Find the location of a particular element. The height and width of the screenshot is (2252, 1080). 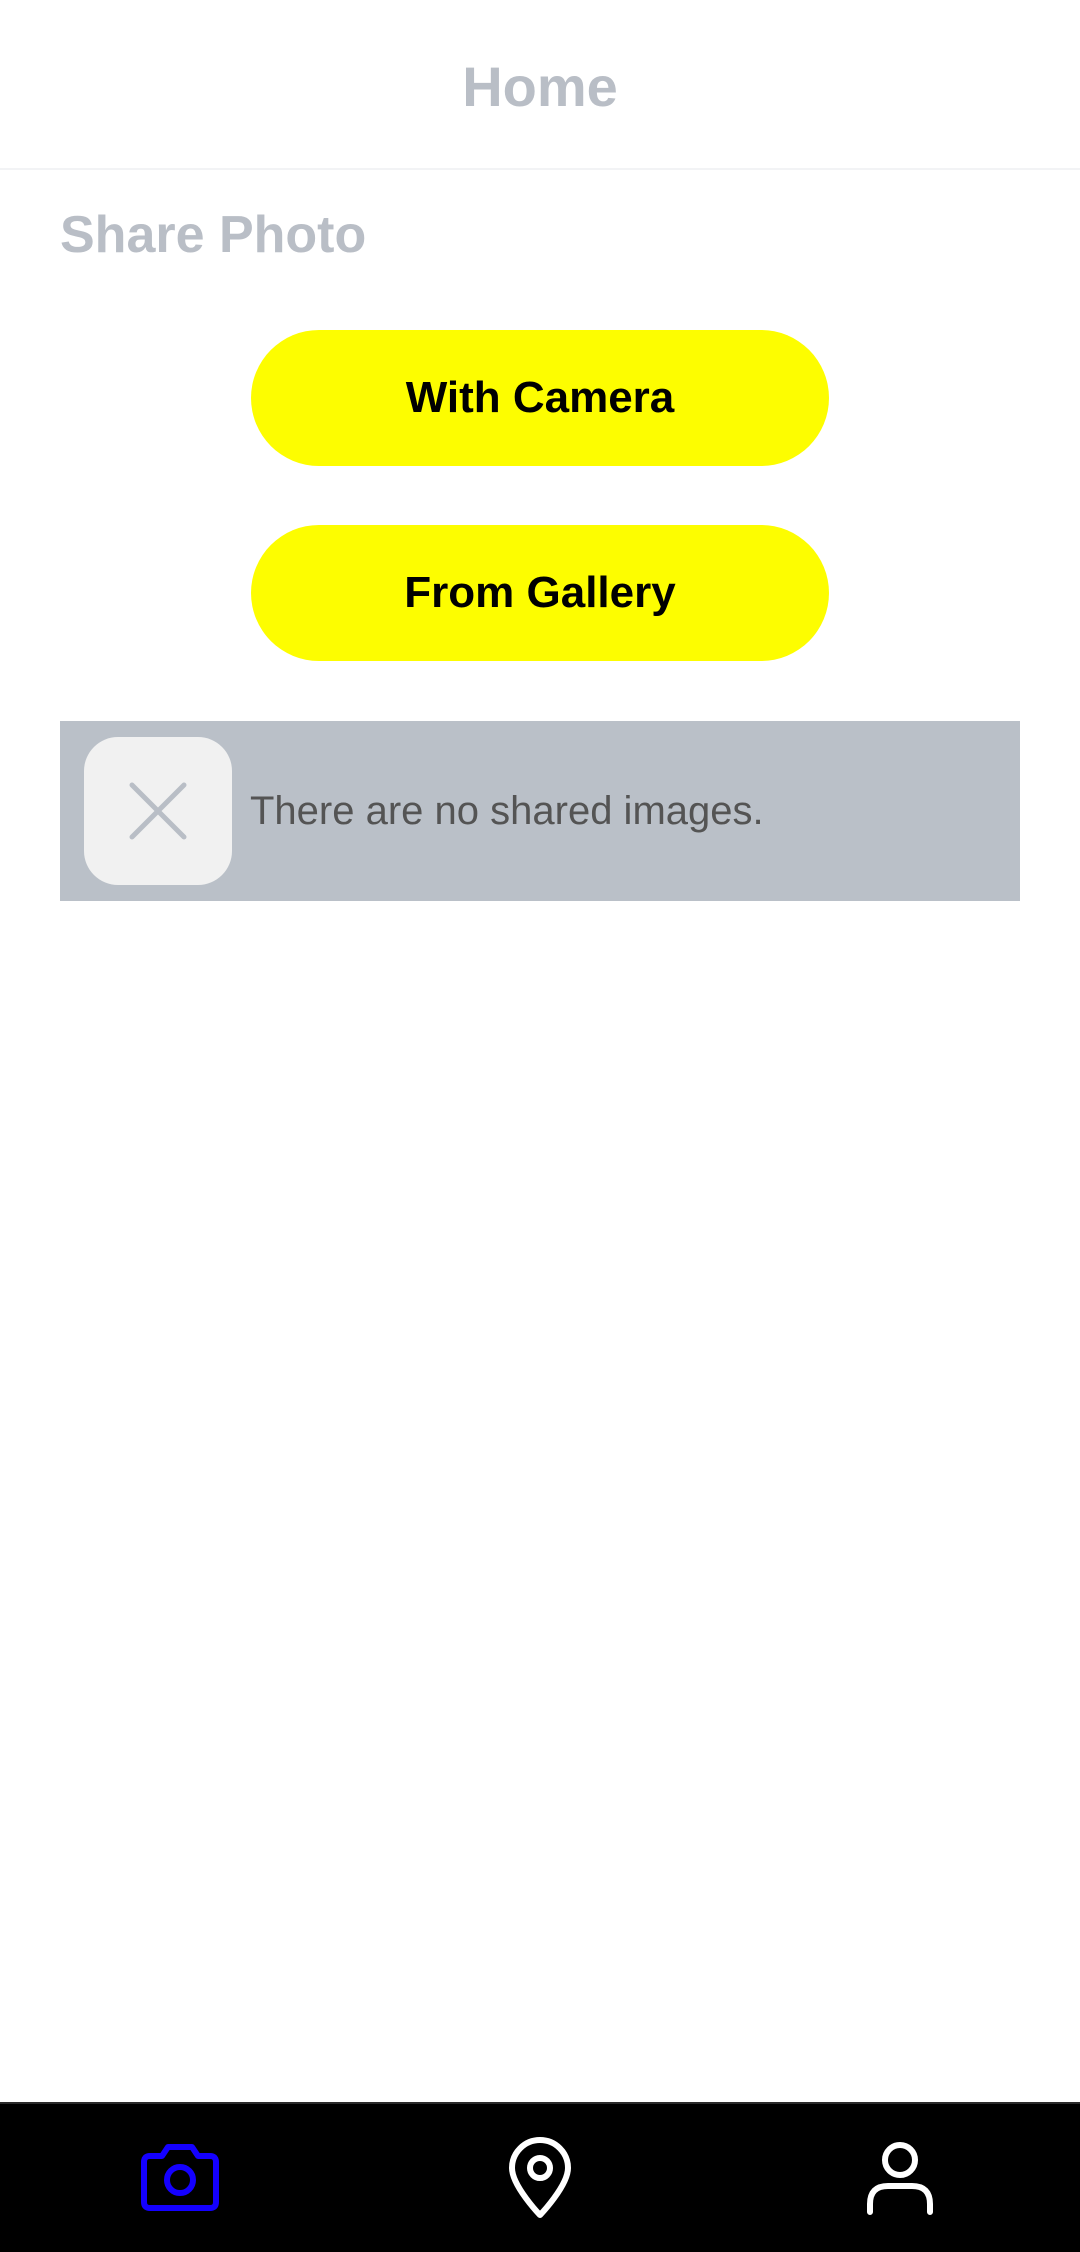

empty-state-message: There are no shared images. is located at coordinates (507, 810).